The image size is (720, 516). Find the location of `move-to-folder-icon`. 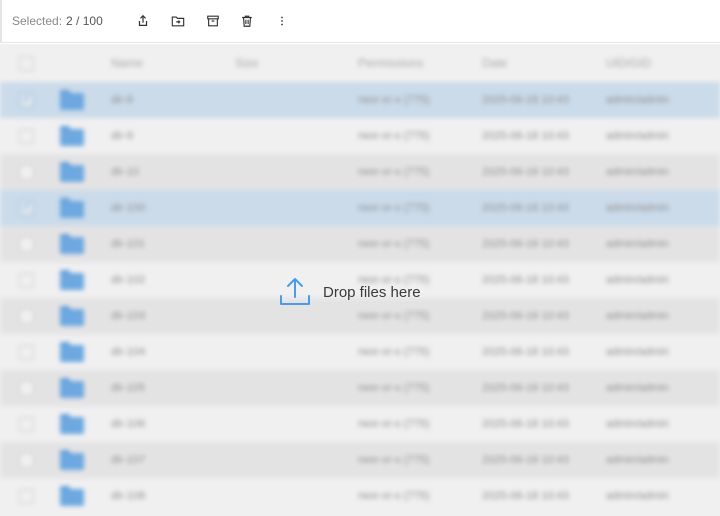

move-to-folder-icon is located at coordinates (178, 21).